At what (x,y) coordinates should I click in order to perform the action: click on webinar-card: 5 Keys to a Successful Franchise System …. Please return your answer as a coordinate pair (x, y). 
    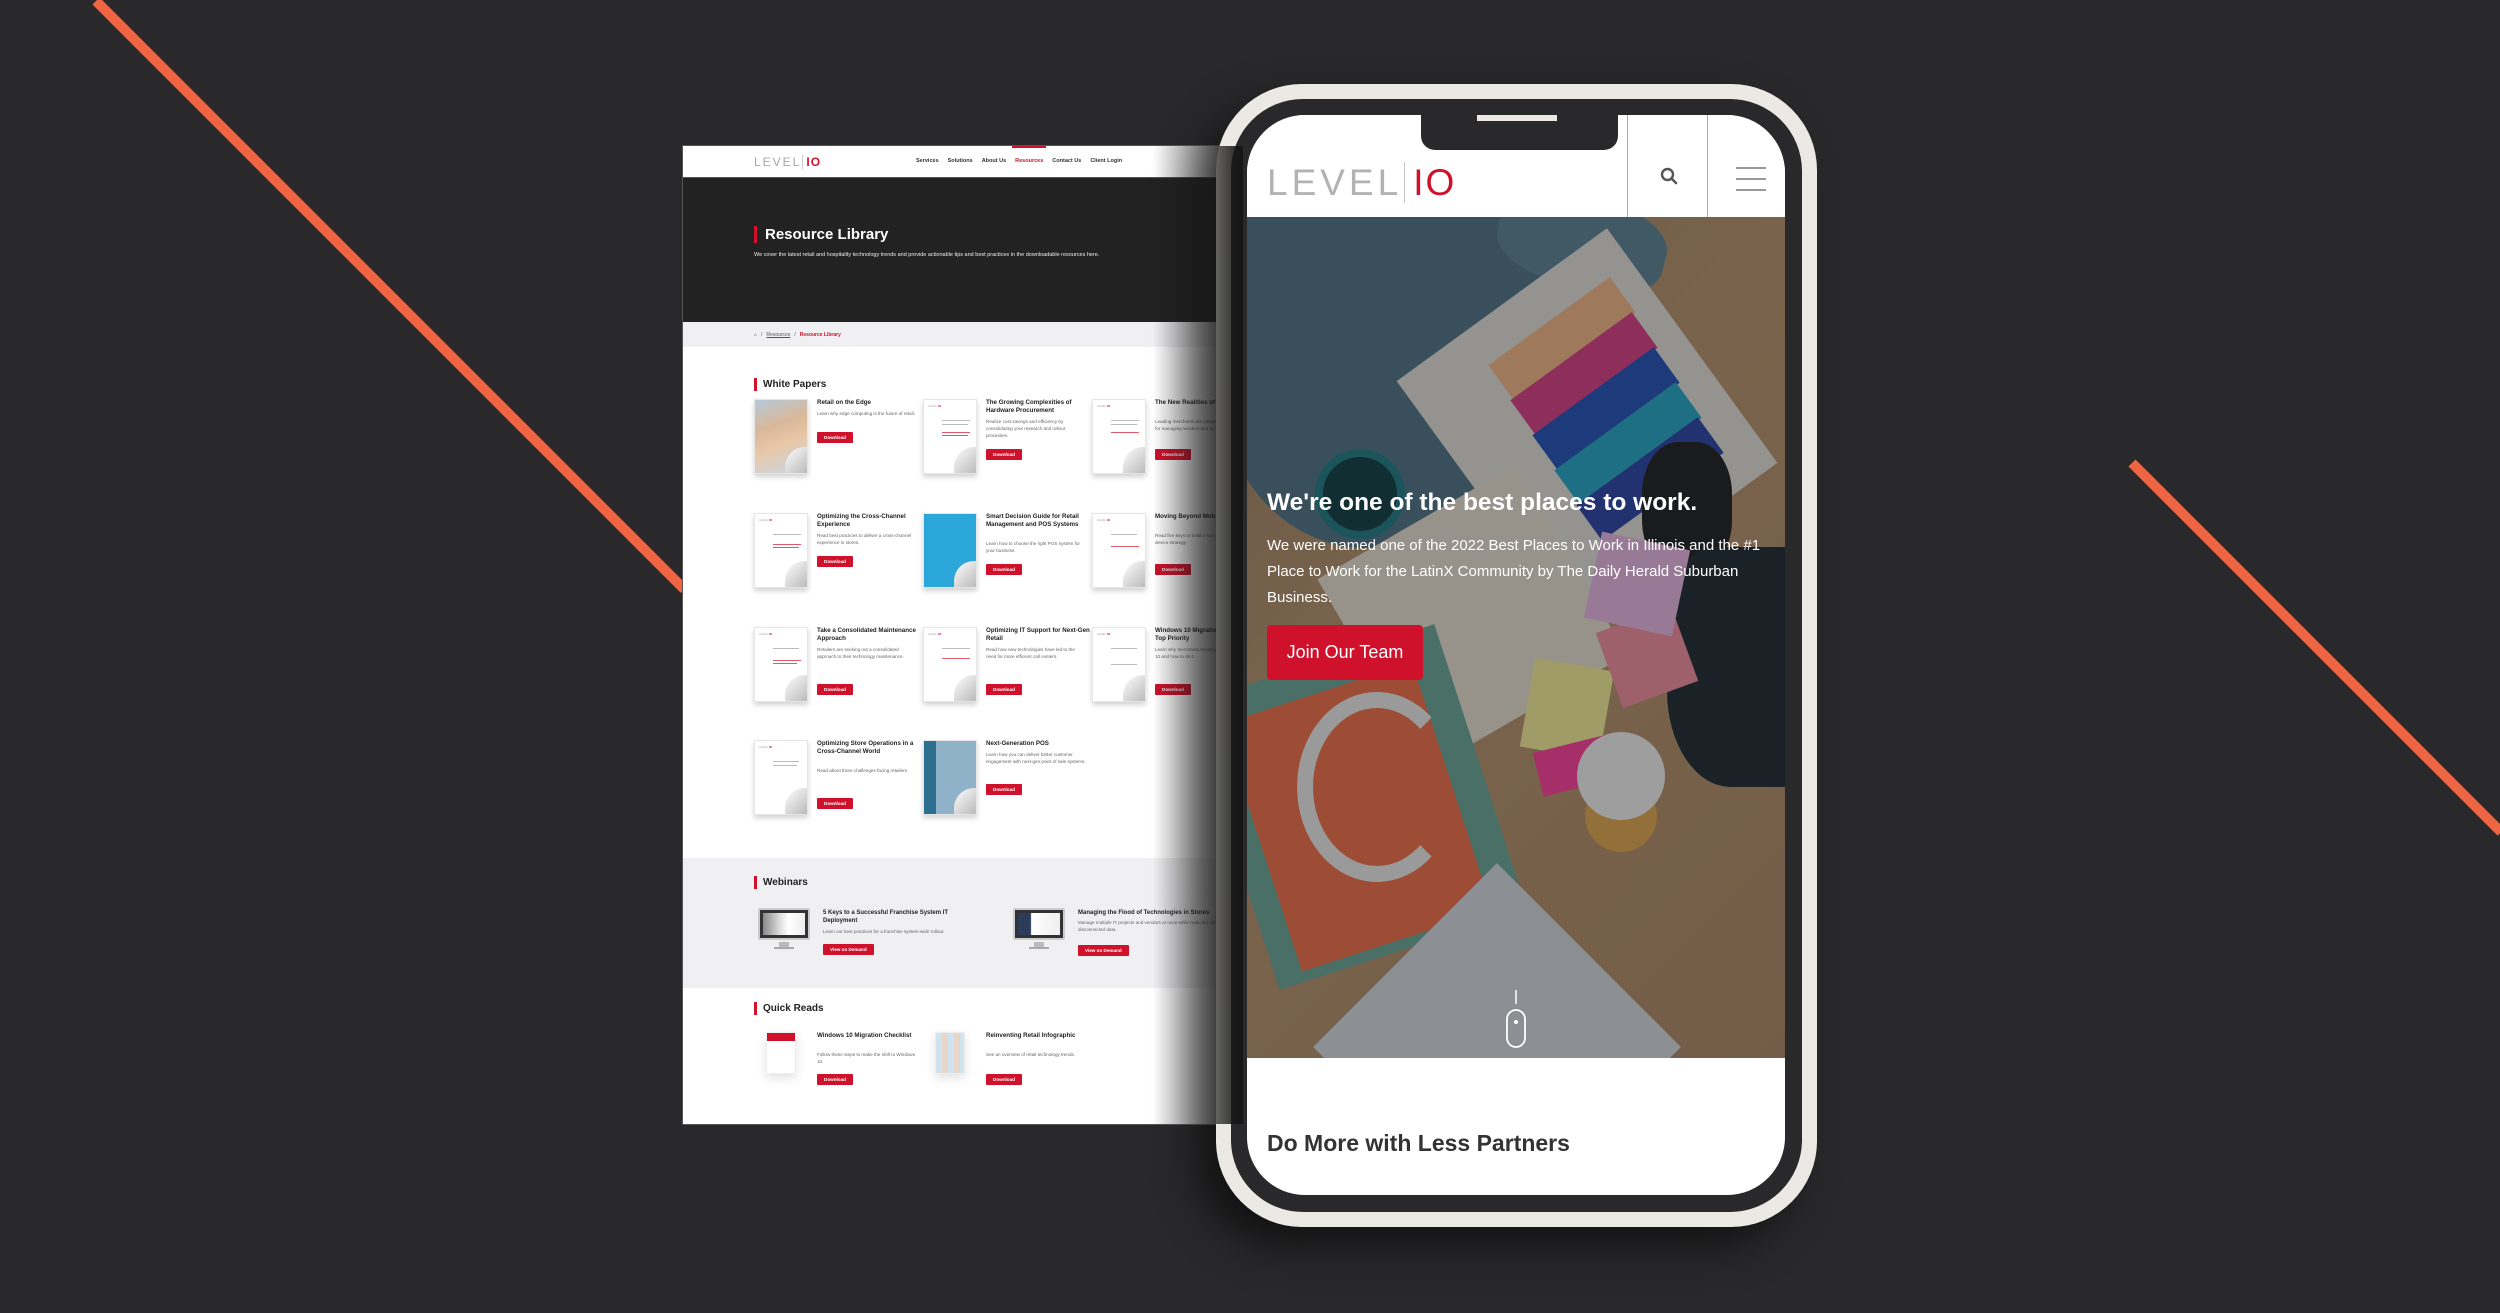
    Looking at the image, I should click on (888, 938).